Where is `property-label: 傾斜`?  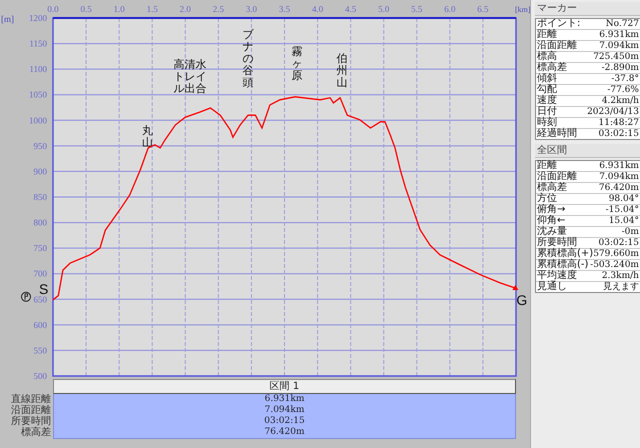 property-label: 傾斜 is located at coordinates (547, 79).